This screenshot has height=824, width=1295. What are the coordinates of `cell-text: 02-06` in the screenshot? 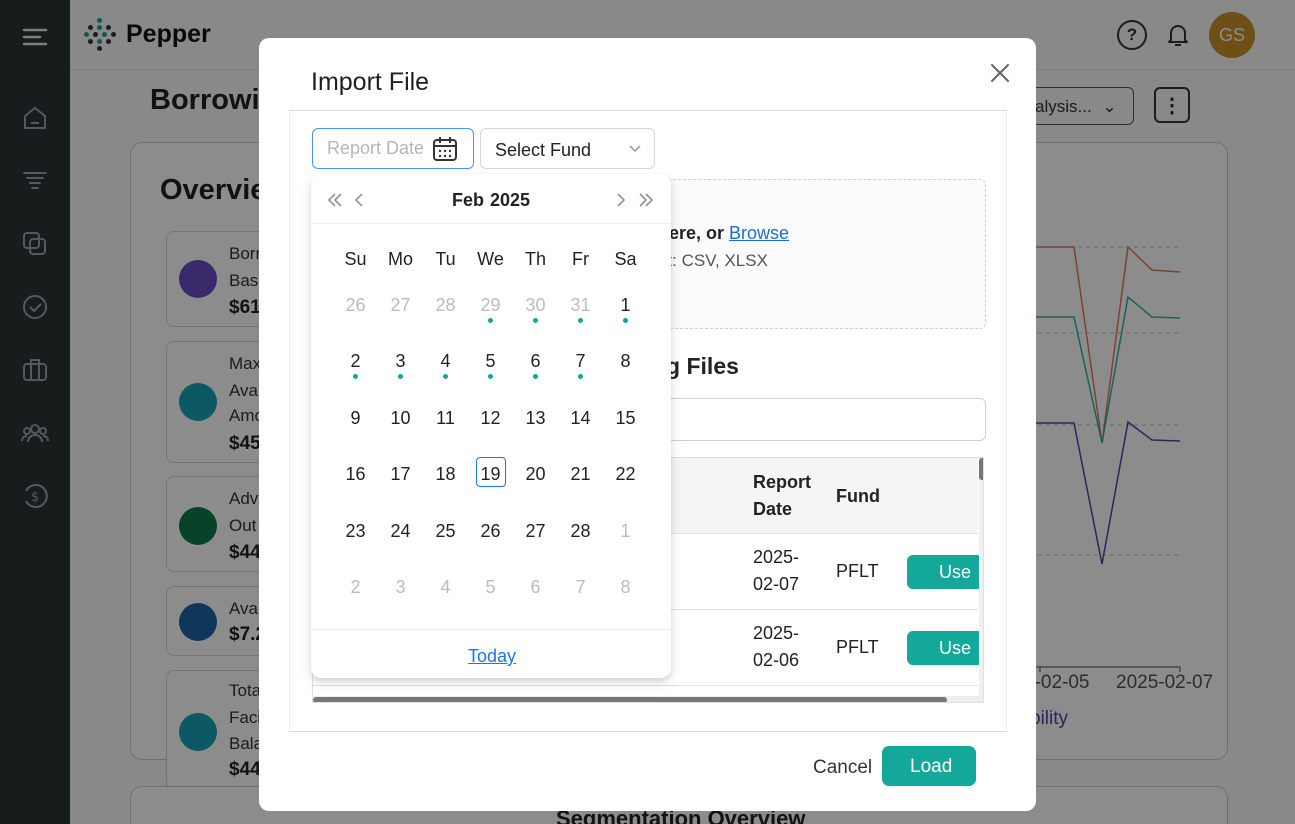 It's located at (776, 660).